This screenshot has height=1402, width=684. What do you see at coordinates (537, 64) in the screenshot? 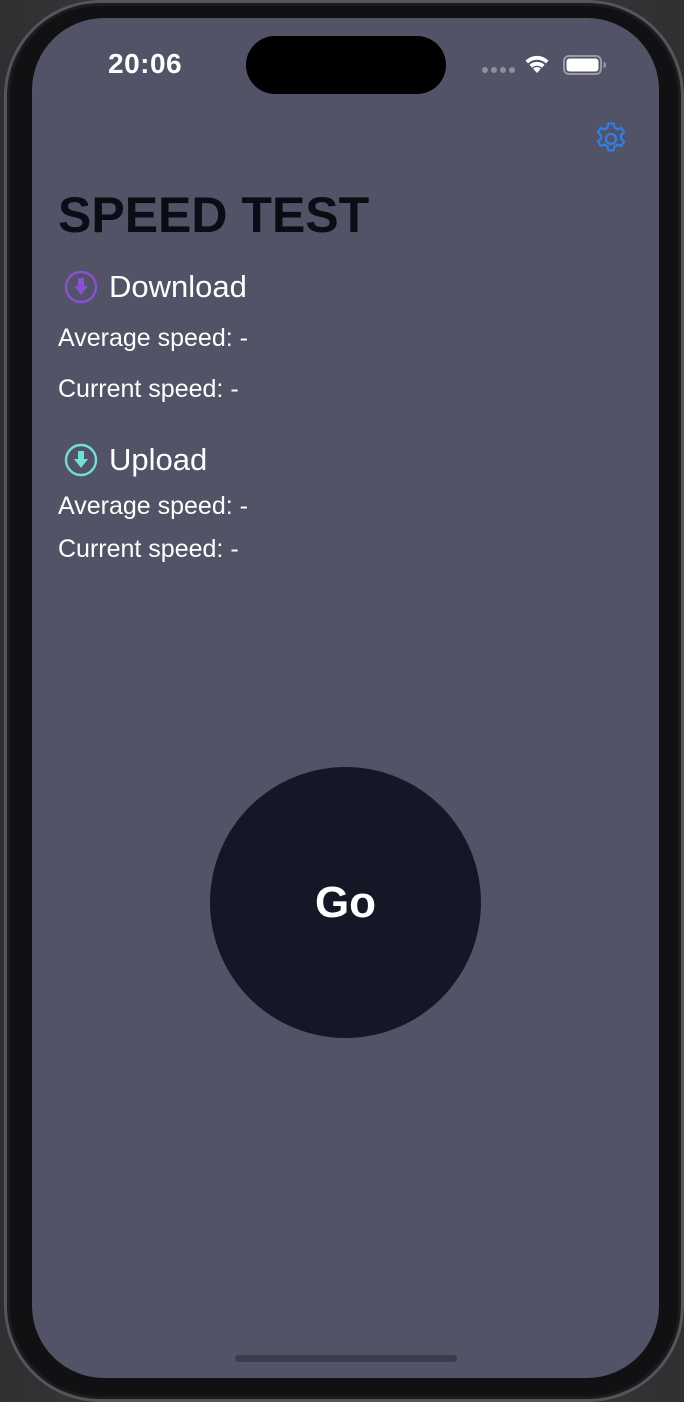
I see `wifi-icon` at bounding box center [537, 64].